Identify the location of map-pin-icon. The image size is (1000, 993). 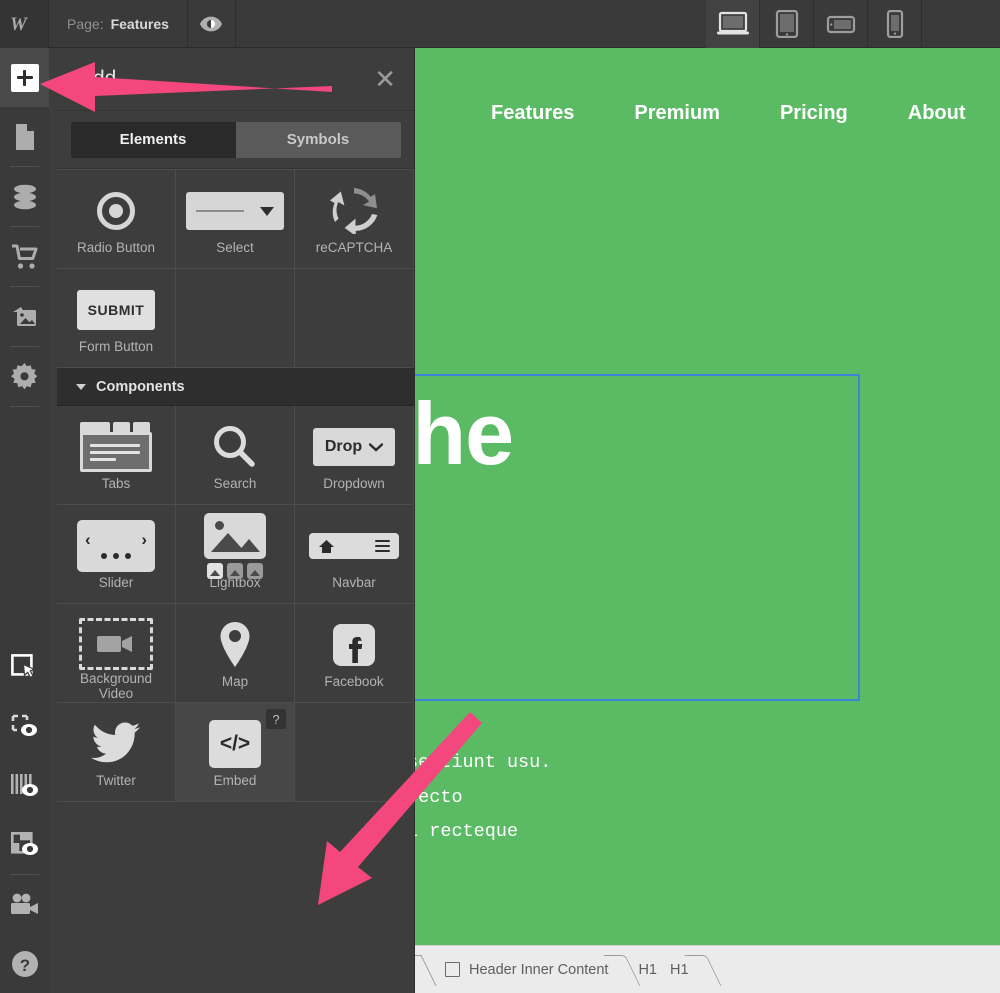
(235, 645).